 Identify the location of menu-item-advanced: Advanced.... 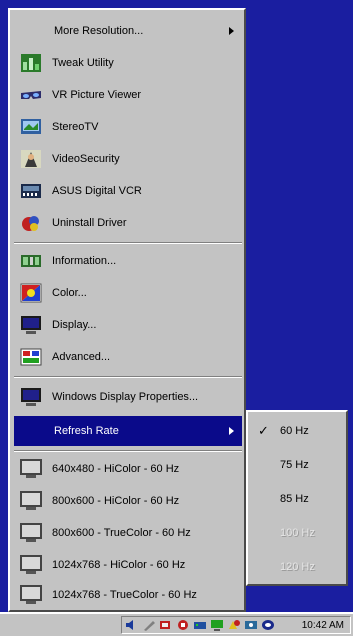
(128, 357).